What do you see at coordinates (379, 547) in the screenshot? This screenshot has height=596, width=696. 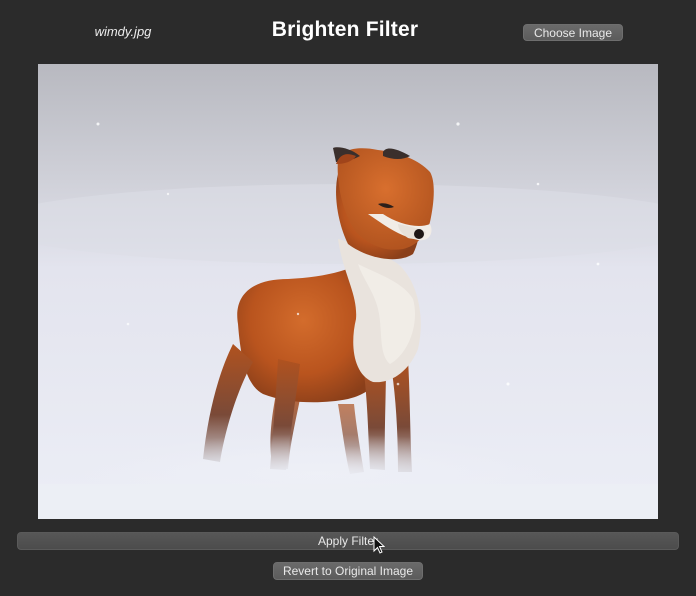 I see `mouse-pointer-icon` at bounding box center [379, 547].